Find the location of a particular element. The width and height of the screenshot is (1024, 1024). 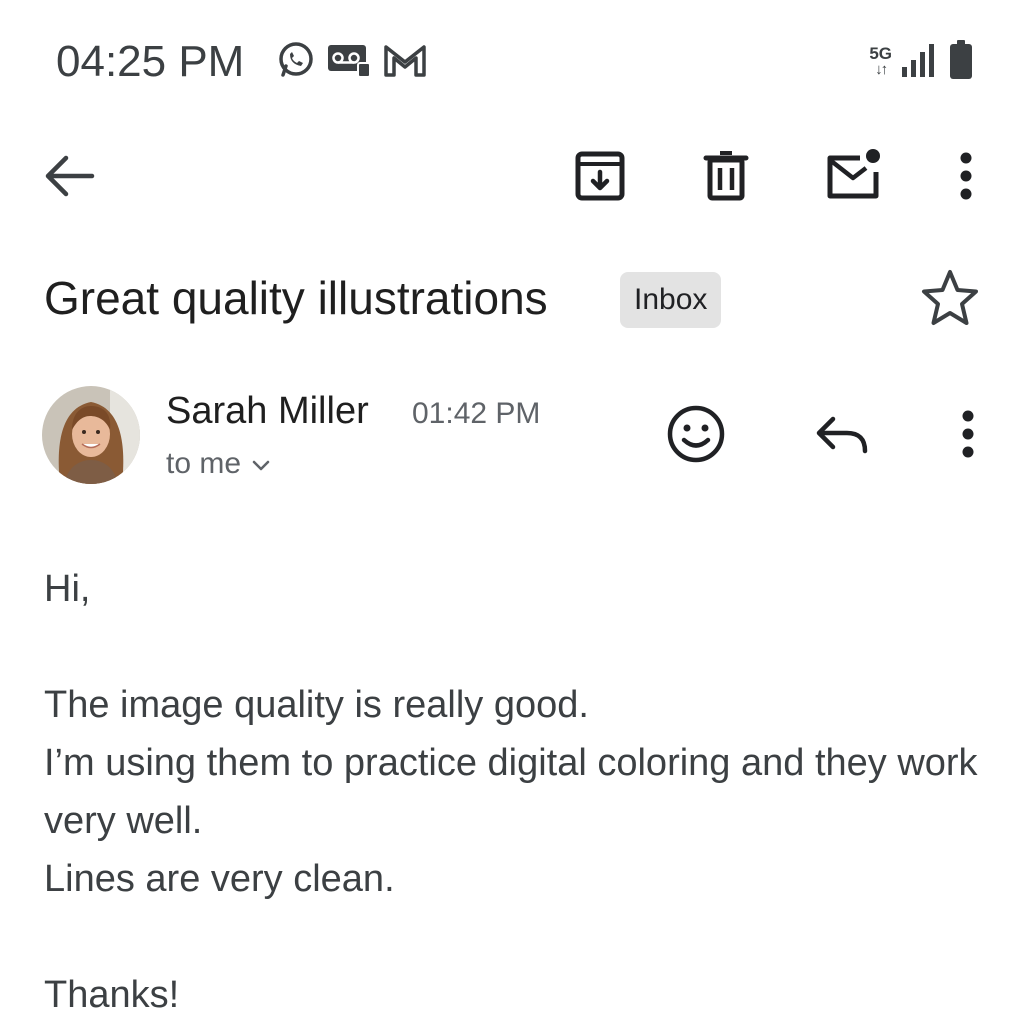

archive-icon is located at coordinates (600, 178).